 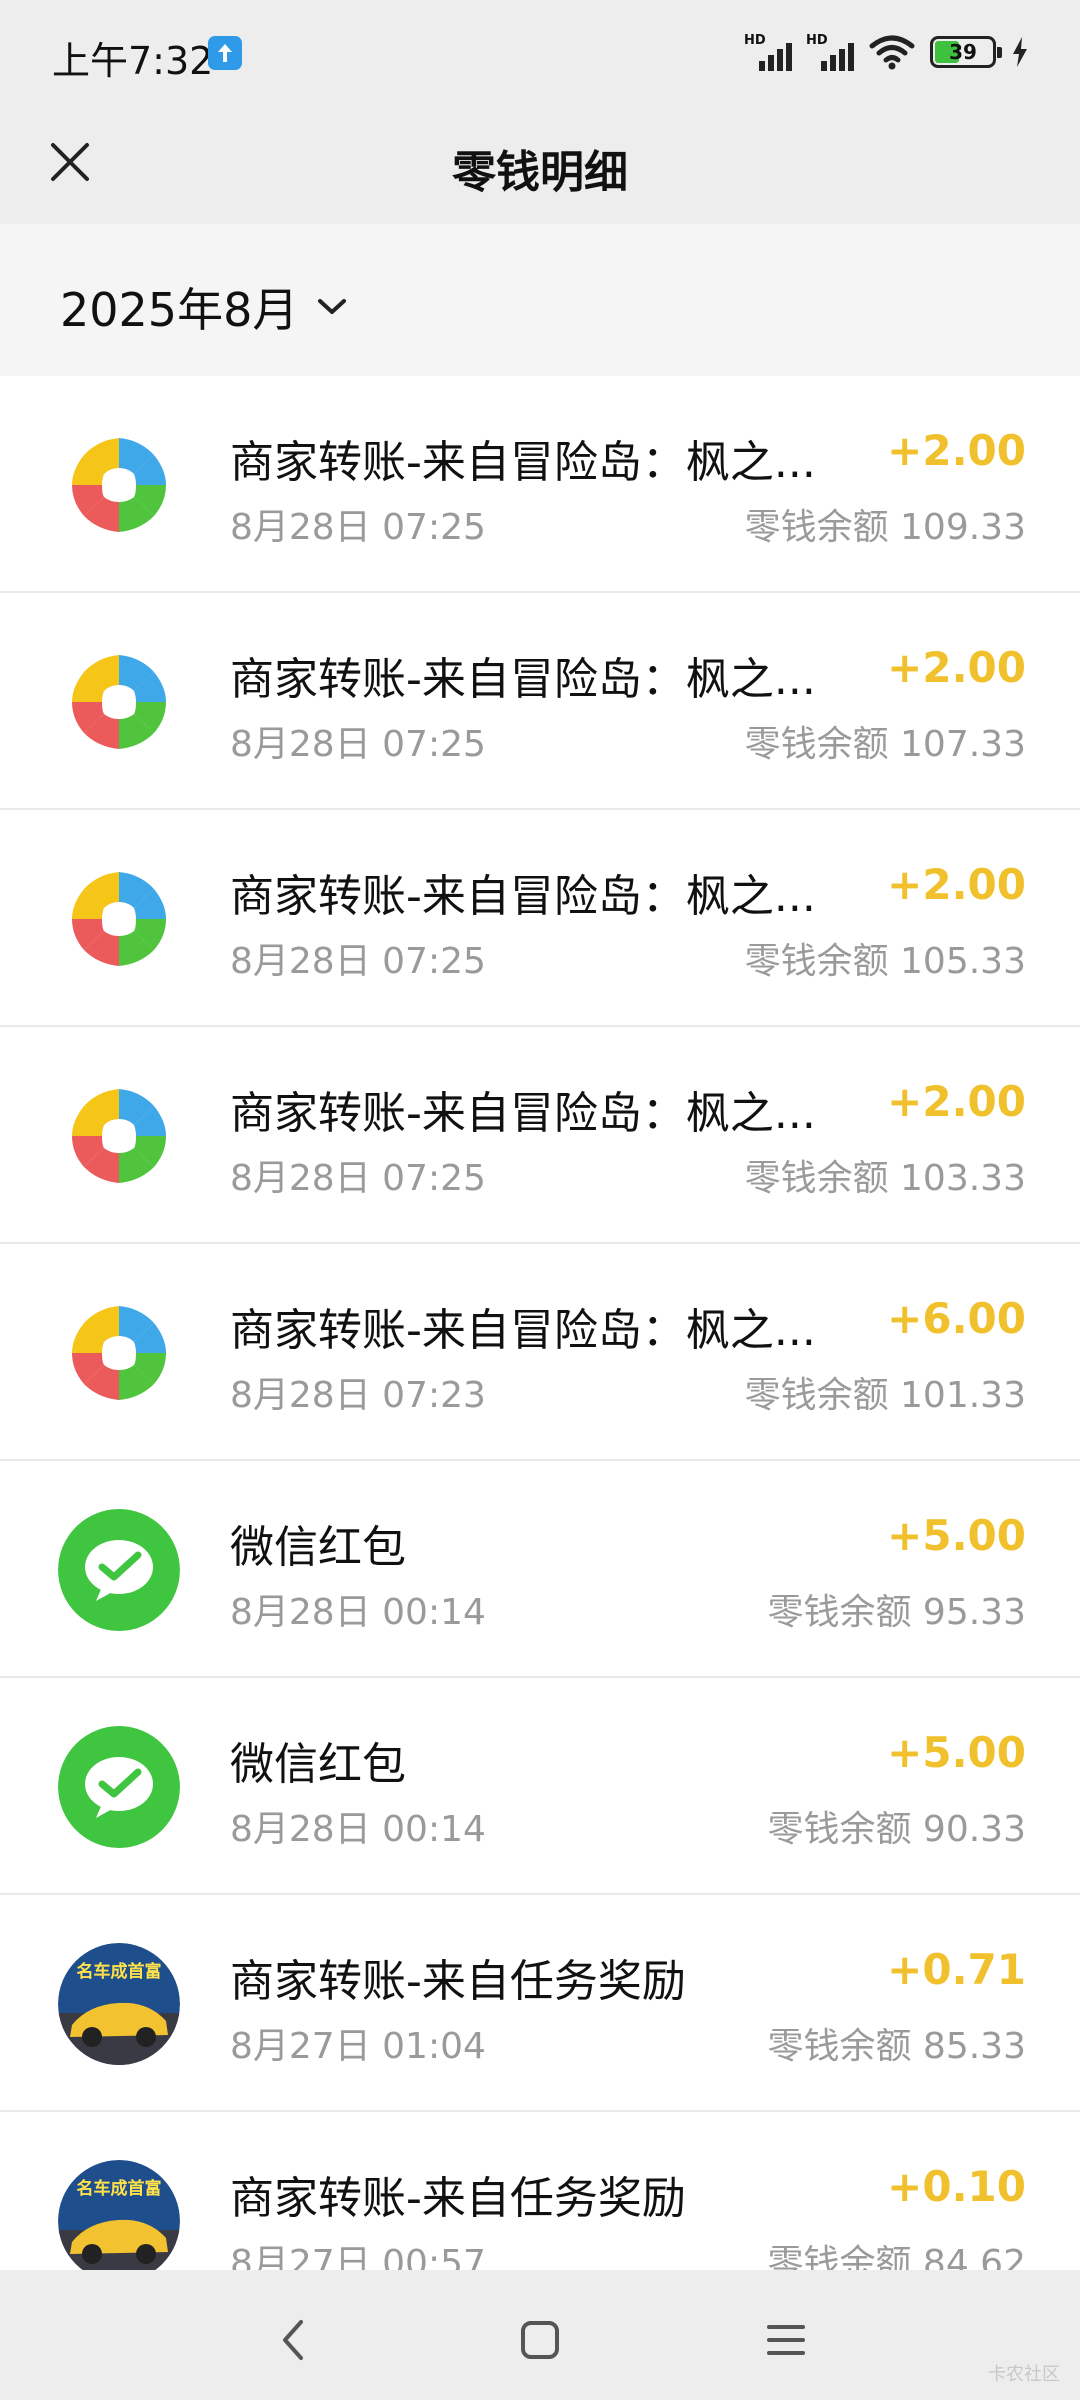 I want to click on transaction-balance: 零钱余额 90.33, so click(x=896, y=1829).